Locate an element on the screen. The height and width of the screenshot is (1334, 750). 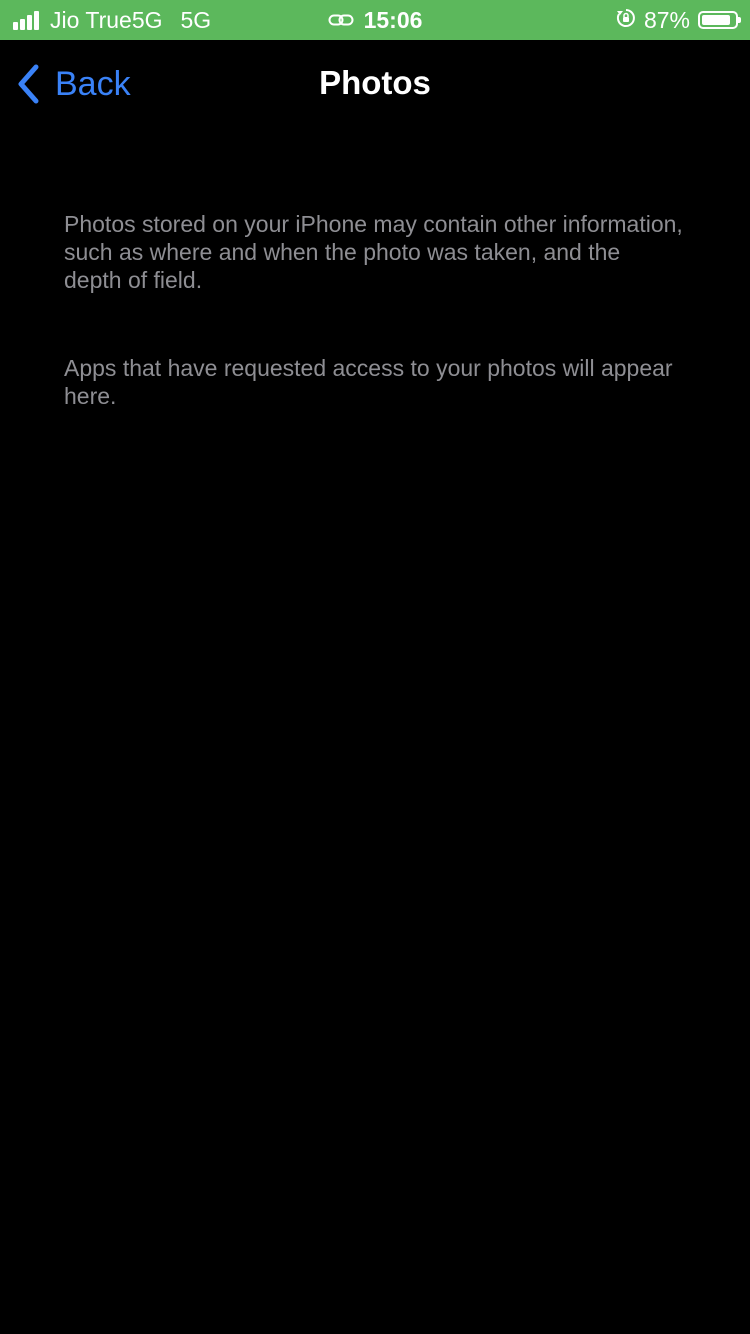
status-time: 15:06 is located at coordinates (393, 19).